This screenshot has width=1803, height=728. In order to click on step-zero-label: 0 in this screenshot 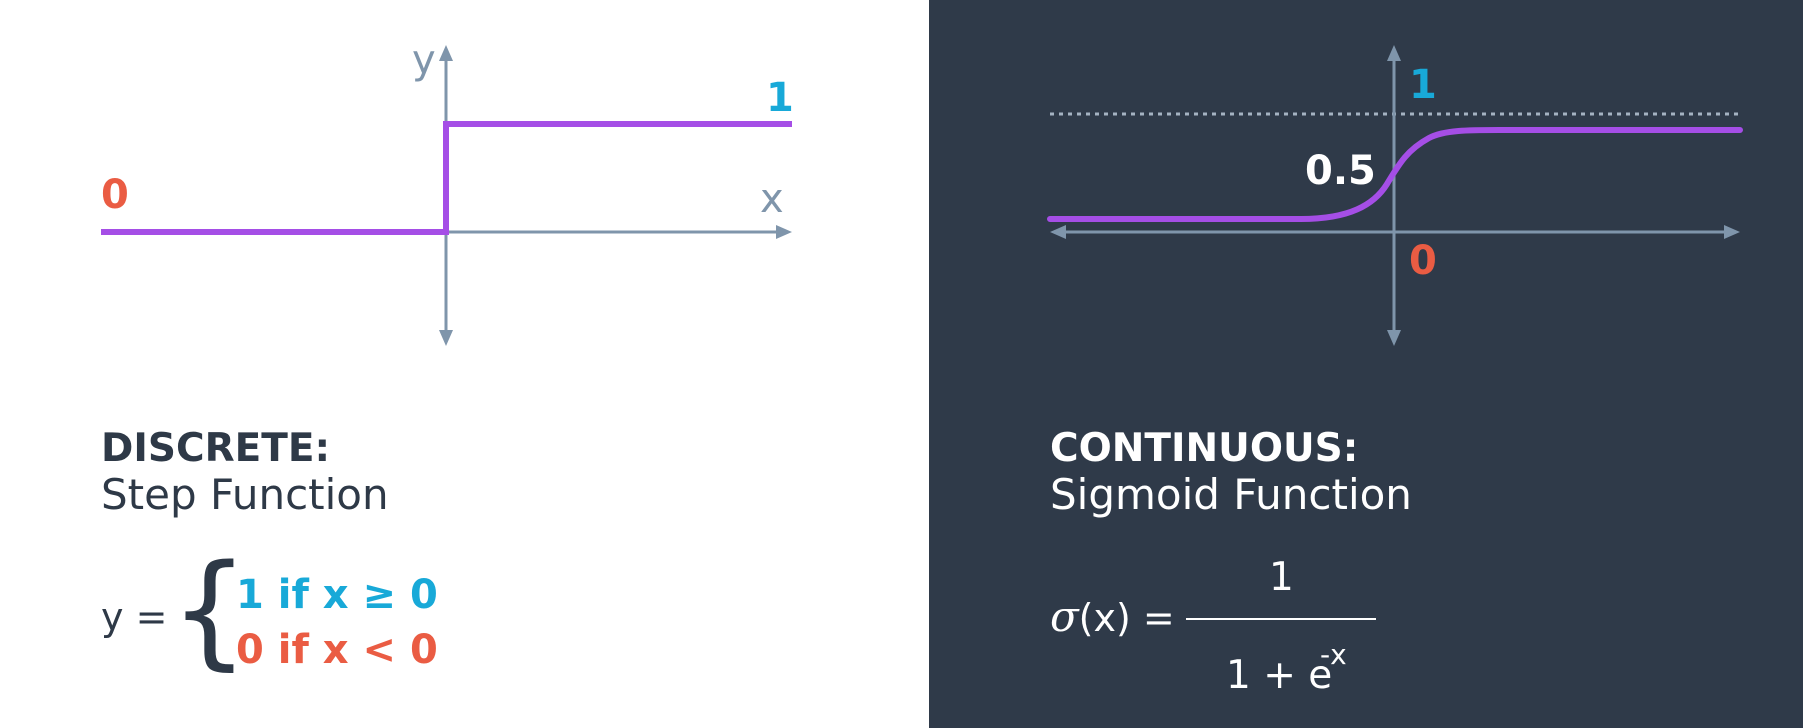, I will do `click(115, 195)`.